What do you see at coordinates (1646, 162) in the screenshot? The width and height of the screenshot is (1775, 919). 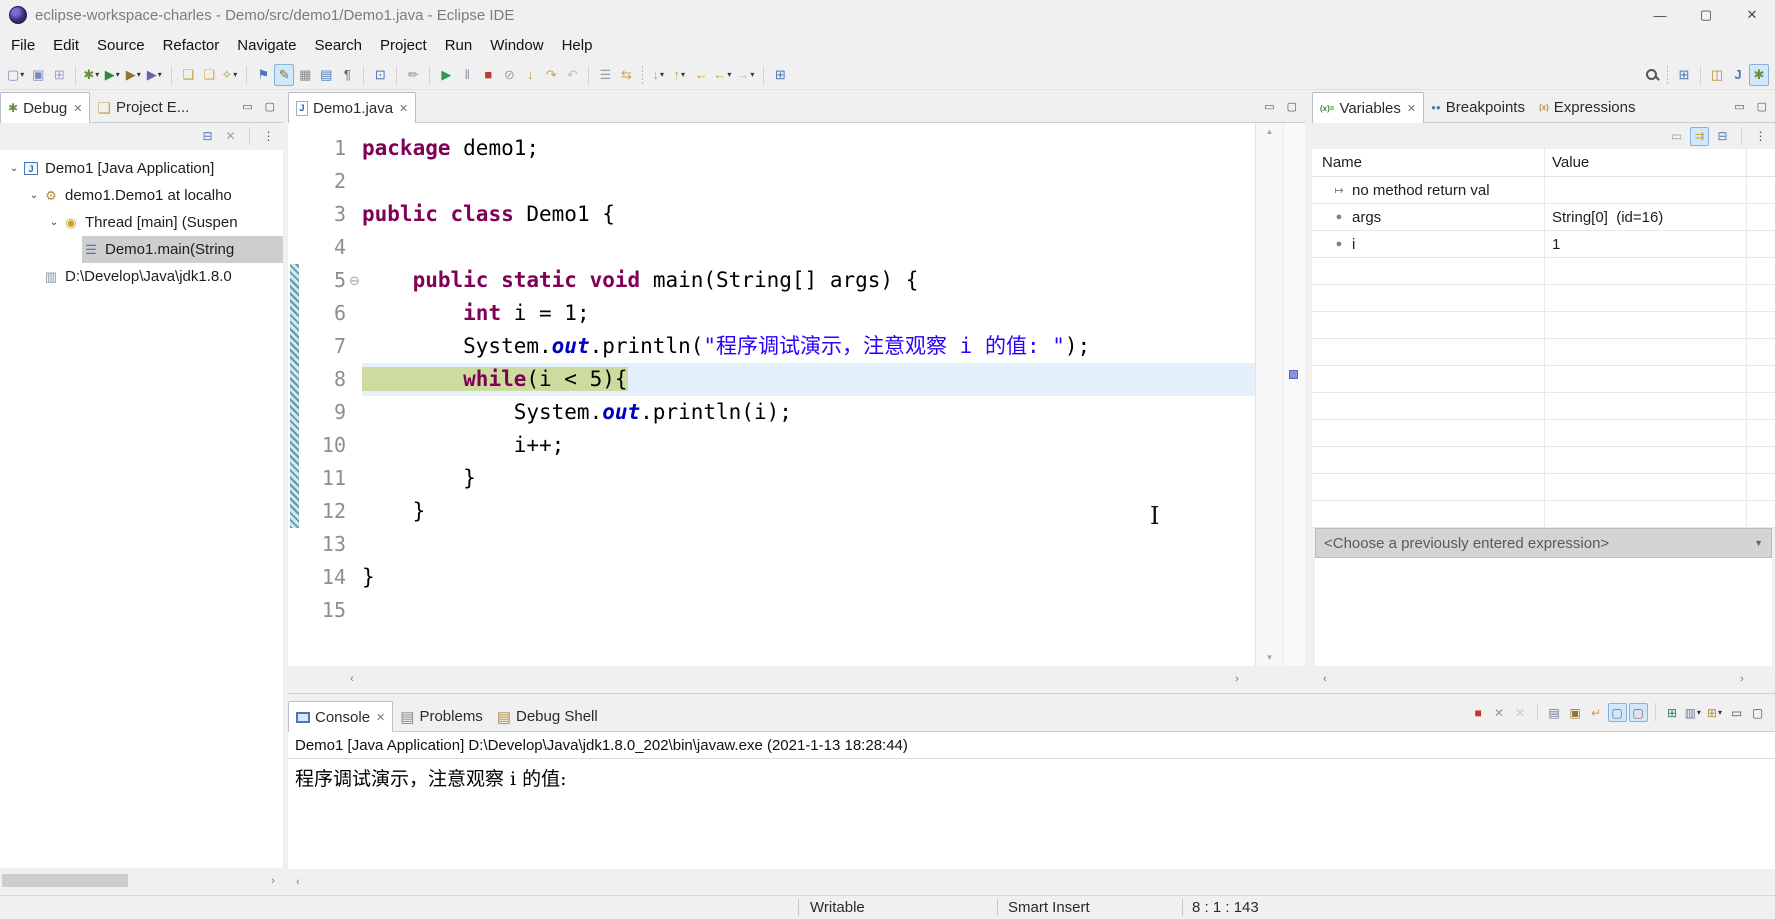 I see `column-header-value: Value` at bounding box center [1646, 162].